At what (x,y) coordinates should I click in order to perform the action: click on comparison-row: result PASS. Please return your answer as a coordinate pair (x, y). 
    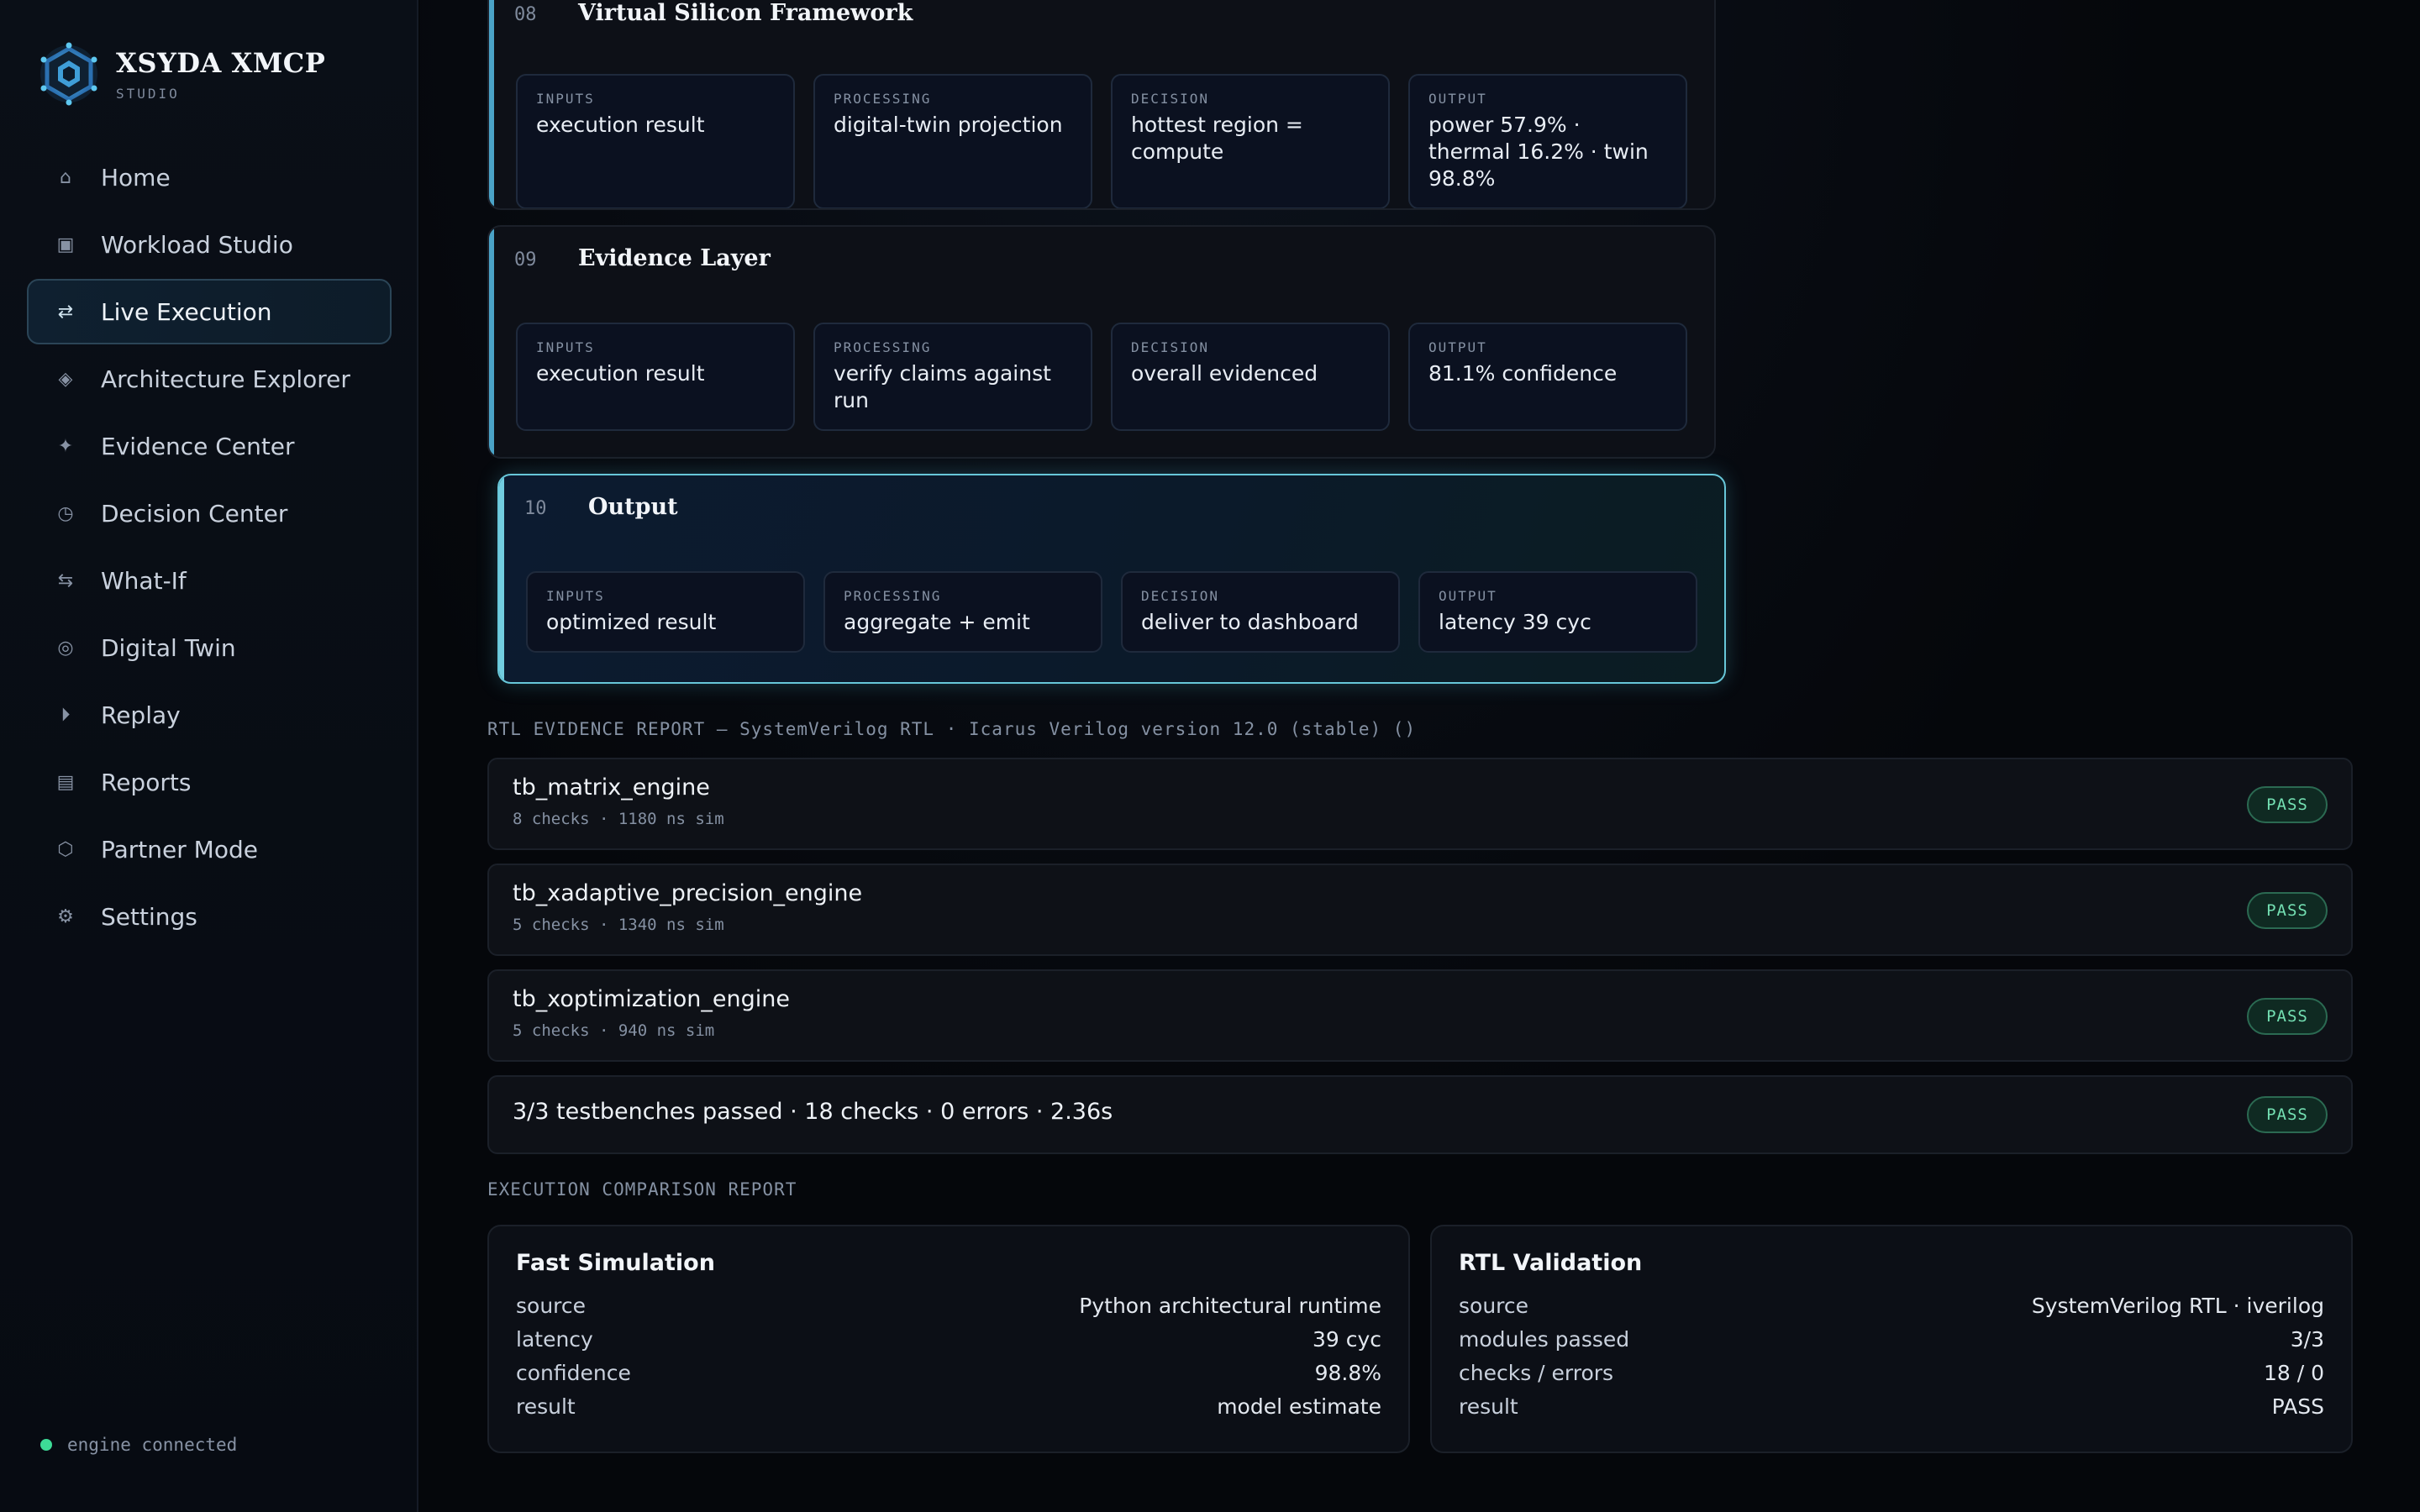
    Looking at the image, I should click on (1891, 1407).